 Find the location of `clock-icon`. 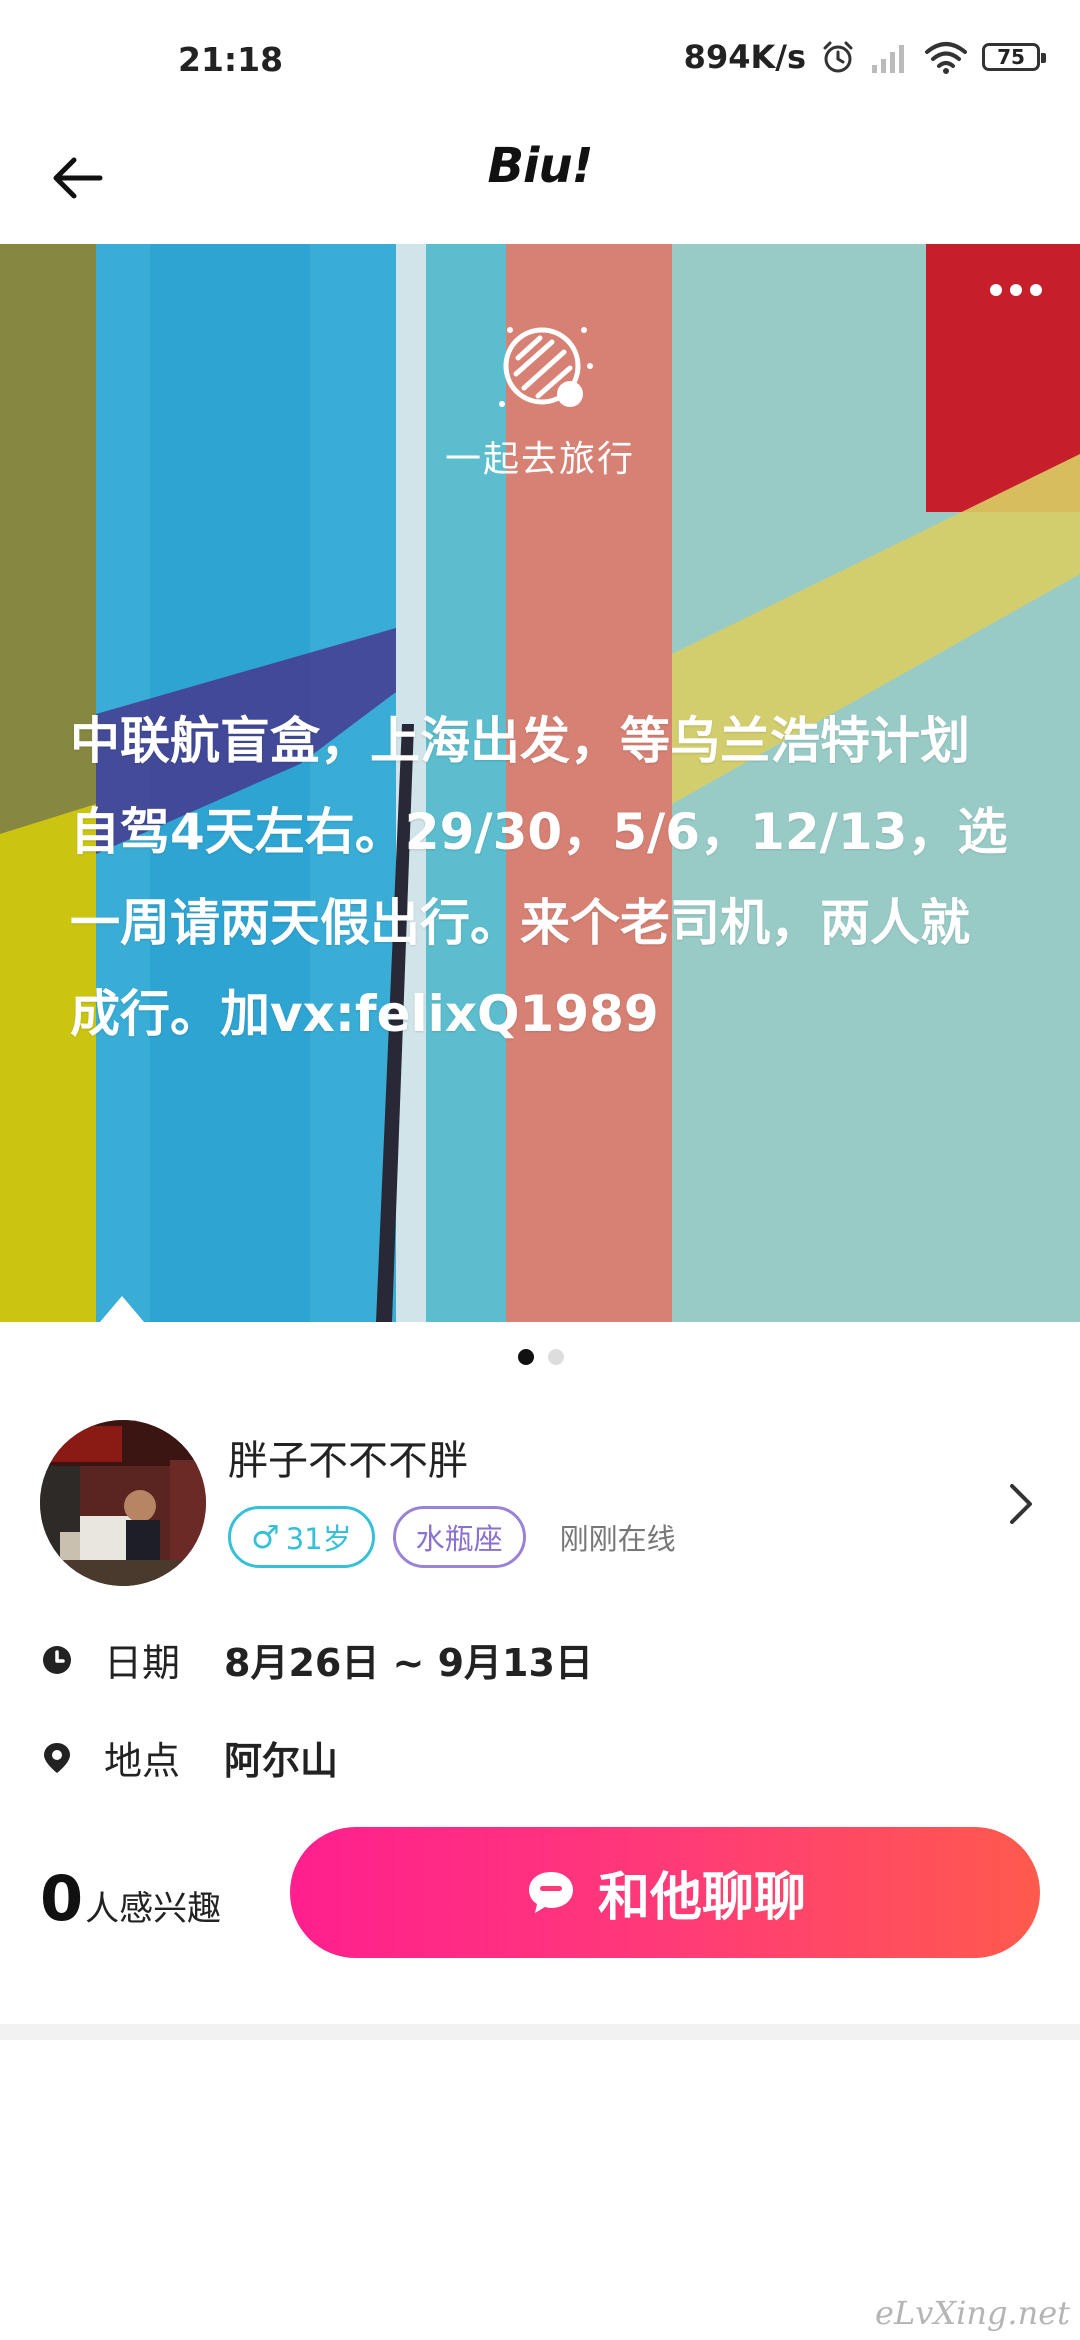

clock-icon is located at coordinates (57, 1659).